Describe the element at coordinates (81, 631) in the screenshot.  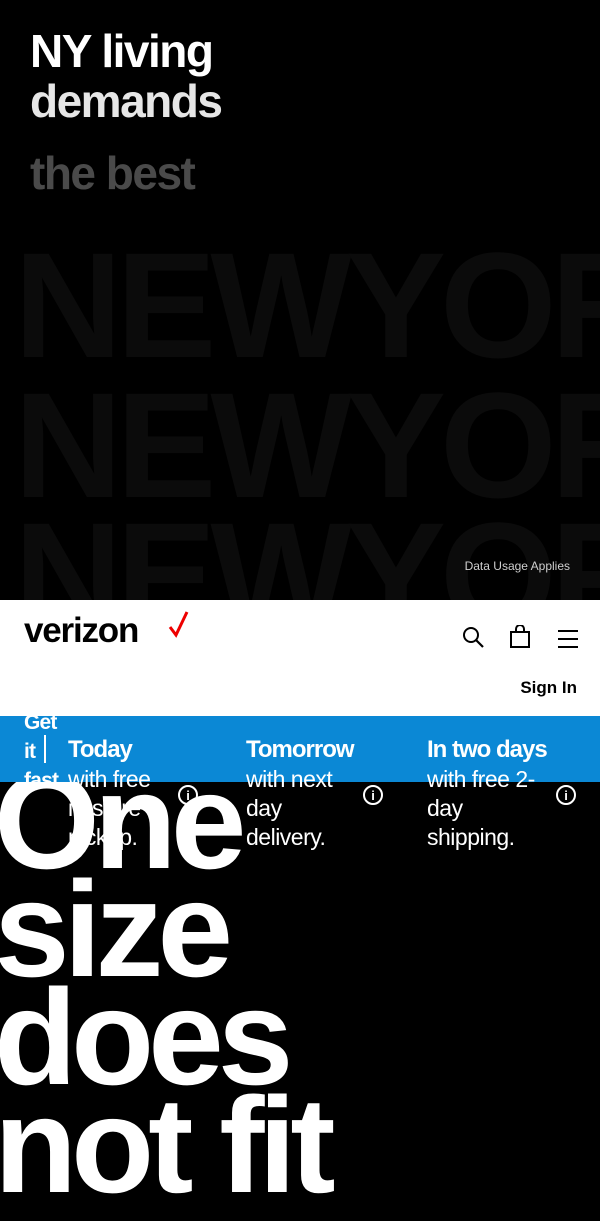
I see `verizon-logo: verizon` at that location.